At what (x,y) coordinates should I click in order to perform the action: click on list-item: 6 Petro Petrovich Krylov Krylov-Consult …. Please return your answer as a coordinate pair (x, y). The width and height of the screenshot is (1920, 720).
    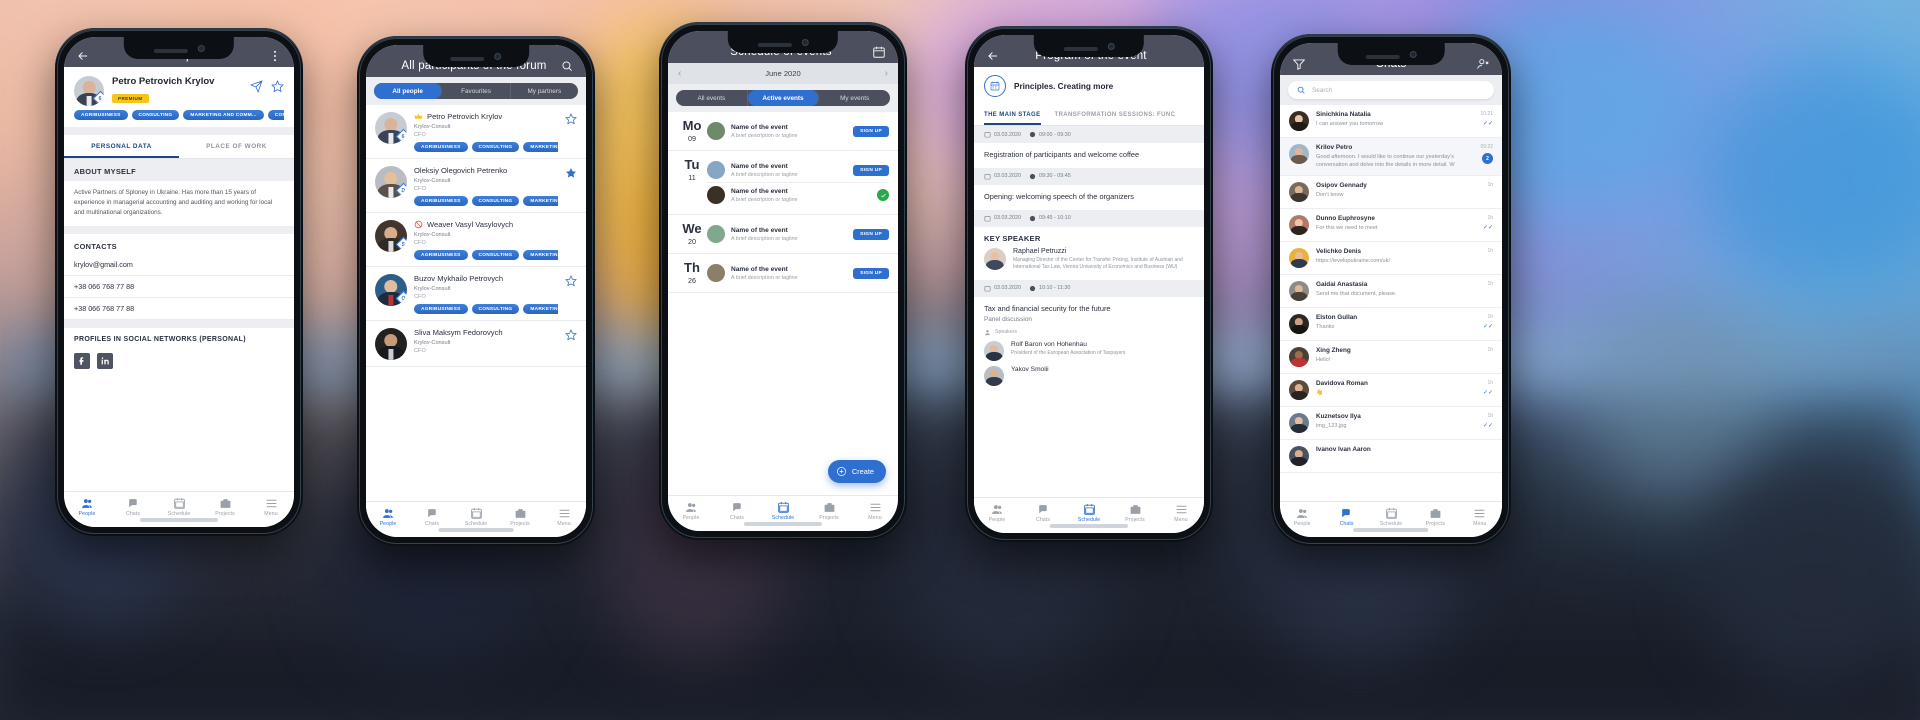
    Looking at the image, I should click on (476, 132).